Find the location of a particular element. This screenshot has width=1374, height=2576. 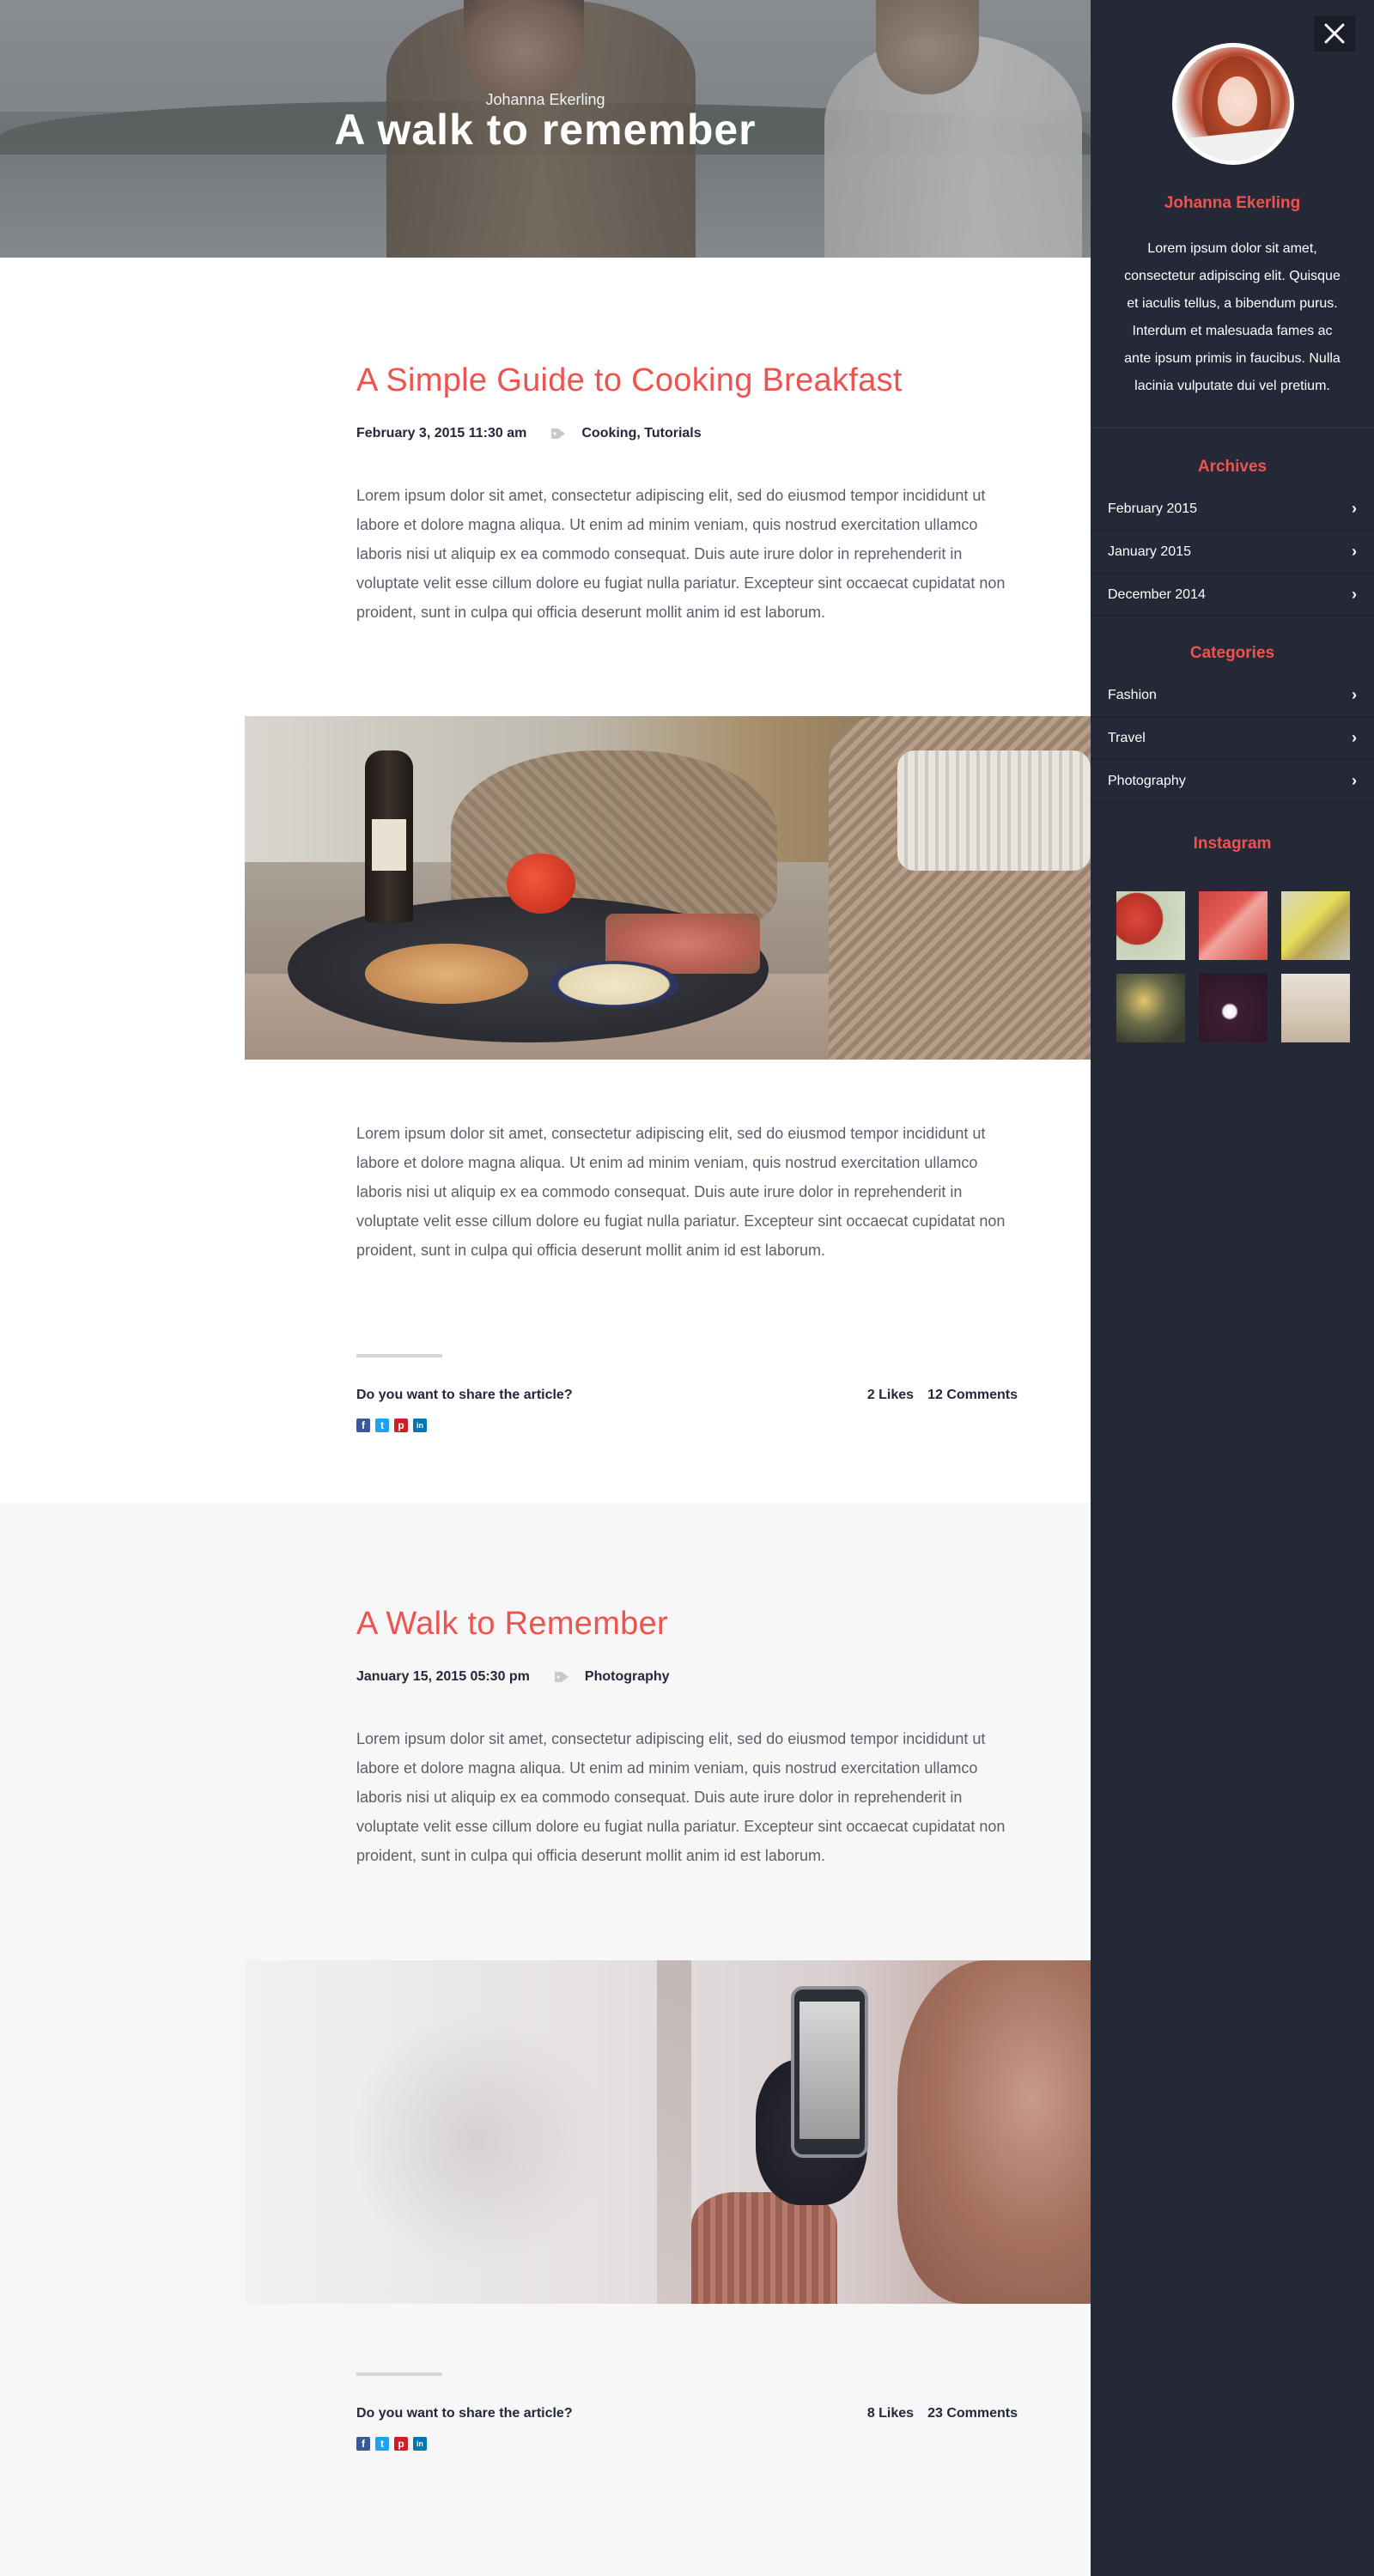

post-stats: 2 Likes 12 Comments is located at coordinates (942, 1396).